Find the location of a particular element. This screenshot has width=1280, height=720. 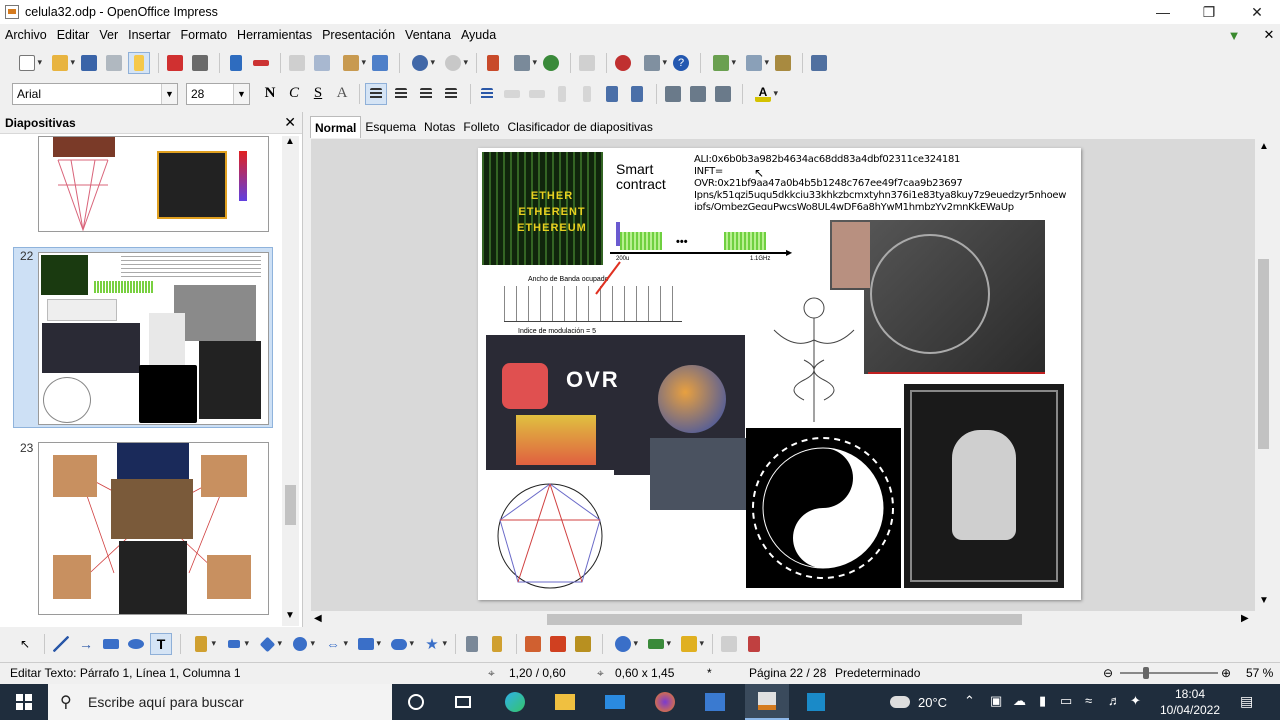

smart-contract-label: Smart contract is located at coordinates (641, 177).